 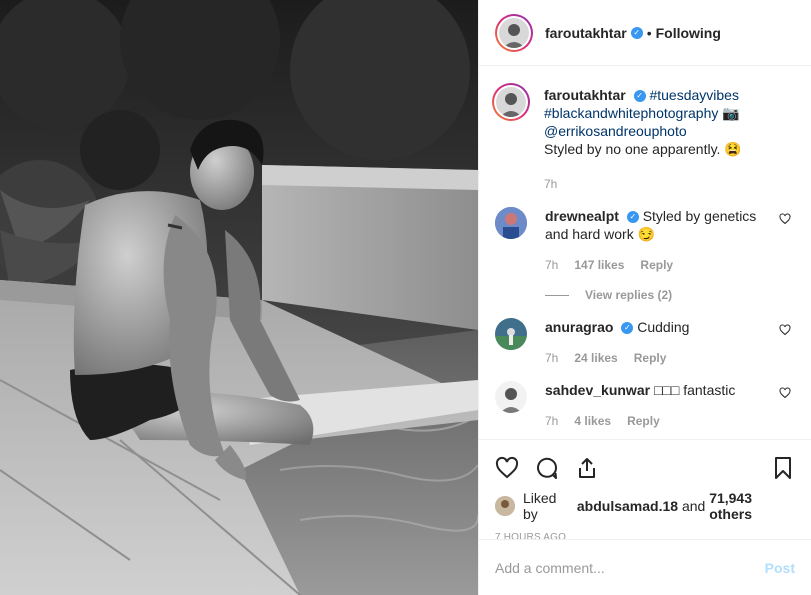 What do you see at coordinates (599, 265) in the screenshot?
I see `comment-likes: 147 likes` at bounding box center [599, 265].